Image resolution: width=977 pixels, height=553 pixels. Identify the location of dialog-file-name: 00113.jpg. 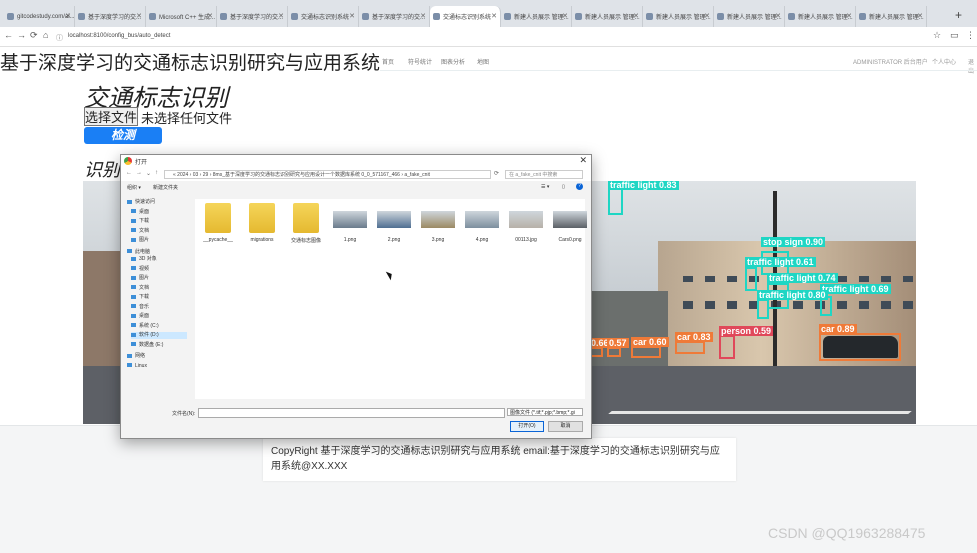
(526, 240).